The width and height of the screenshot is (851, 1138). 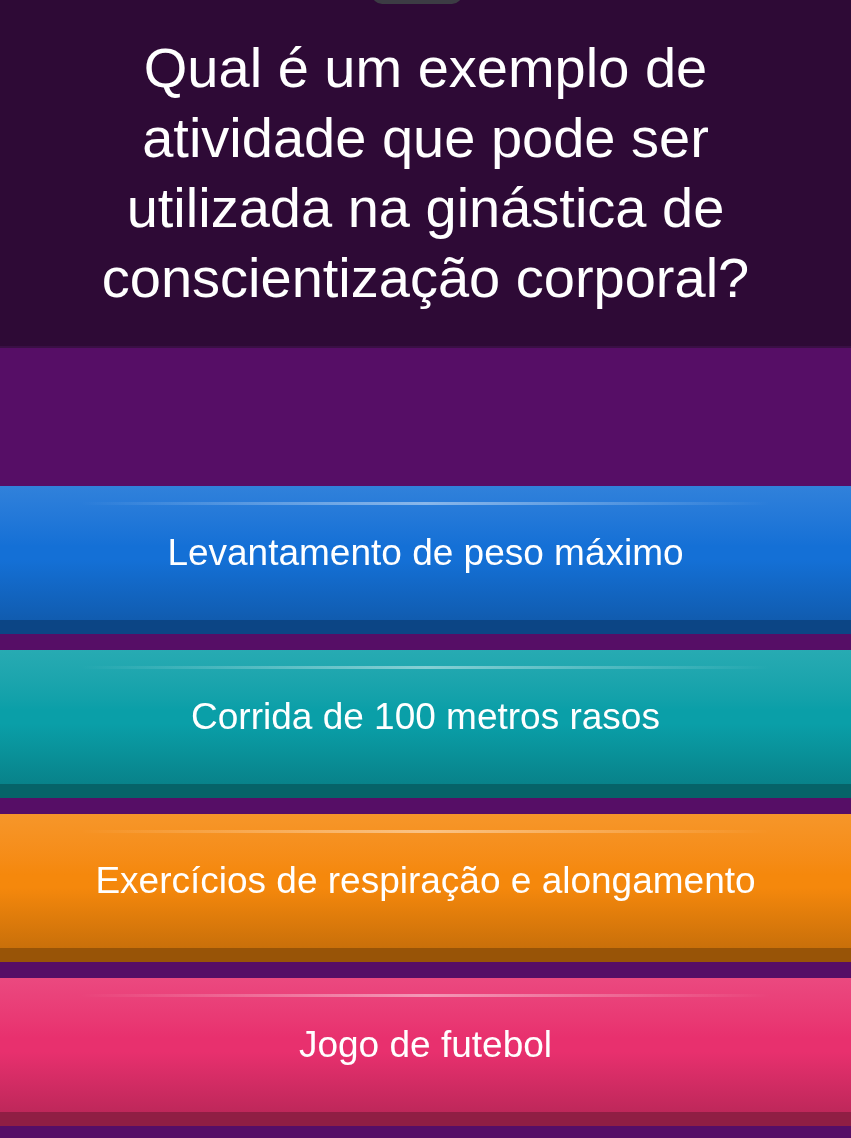 I want to click on answer-button: Corrida de 100 metros rasos, so click(x=425, y=724).